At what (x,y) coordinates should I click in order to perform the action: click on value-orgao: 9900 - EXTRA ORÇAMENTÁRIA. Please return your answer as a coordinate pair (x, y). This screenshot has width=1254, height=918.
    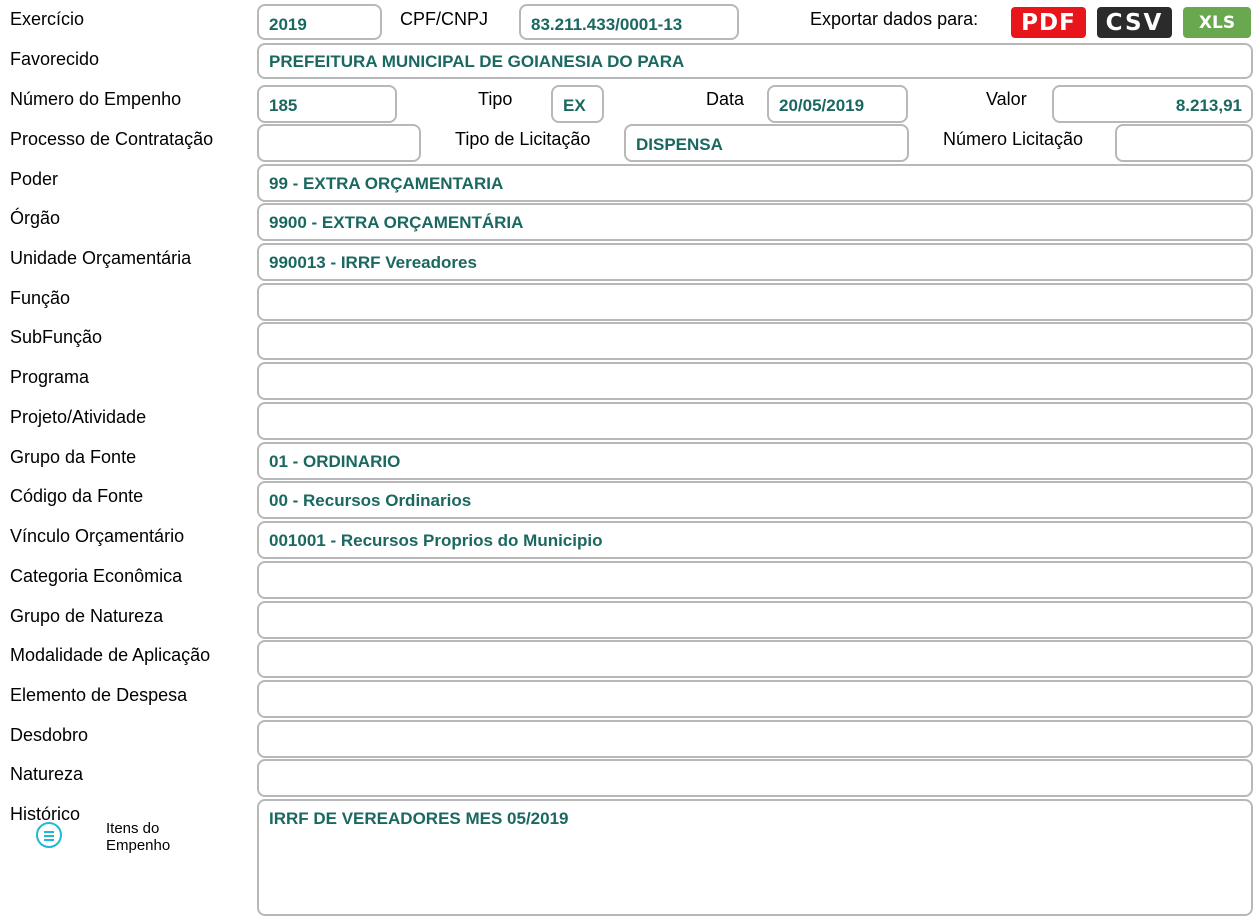
    Looking at the image, I should click on (396, 222).